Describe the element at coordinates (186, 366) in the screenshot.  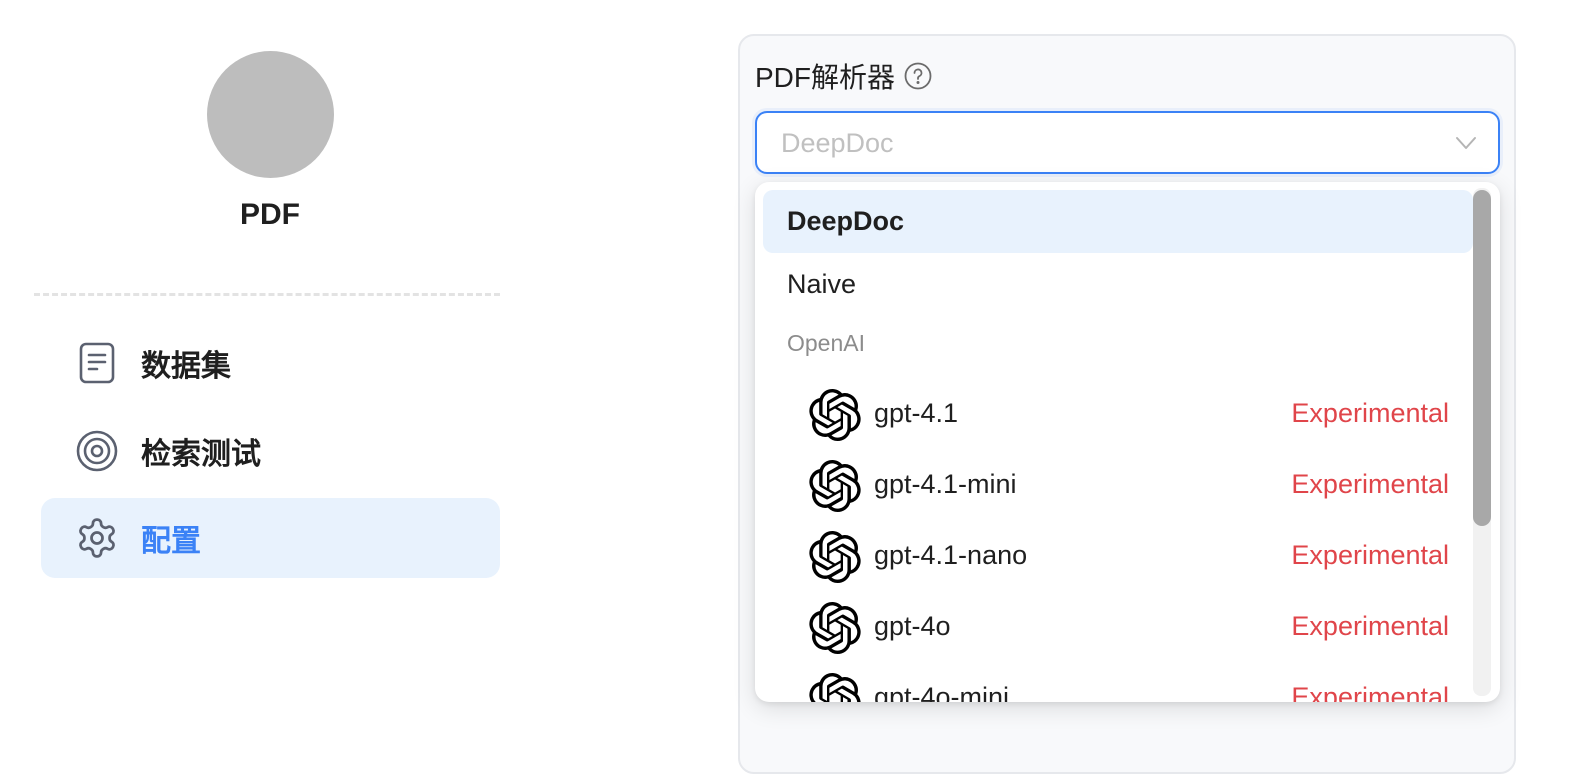
I see `sidebar-item-label: 数据集` at that location.